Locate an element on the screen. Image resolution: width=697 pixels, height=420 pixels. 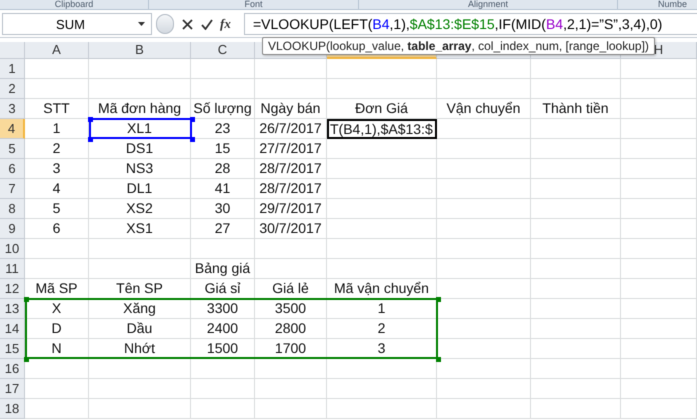
caret-icon is located at coordinates (141, 24).